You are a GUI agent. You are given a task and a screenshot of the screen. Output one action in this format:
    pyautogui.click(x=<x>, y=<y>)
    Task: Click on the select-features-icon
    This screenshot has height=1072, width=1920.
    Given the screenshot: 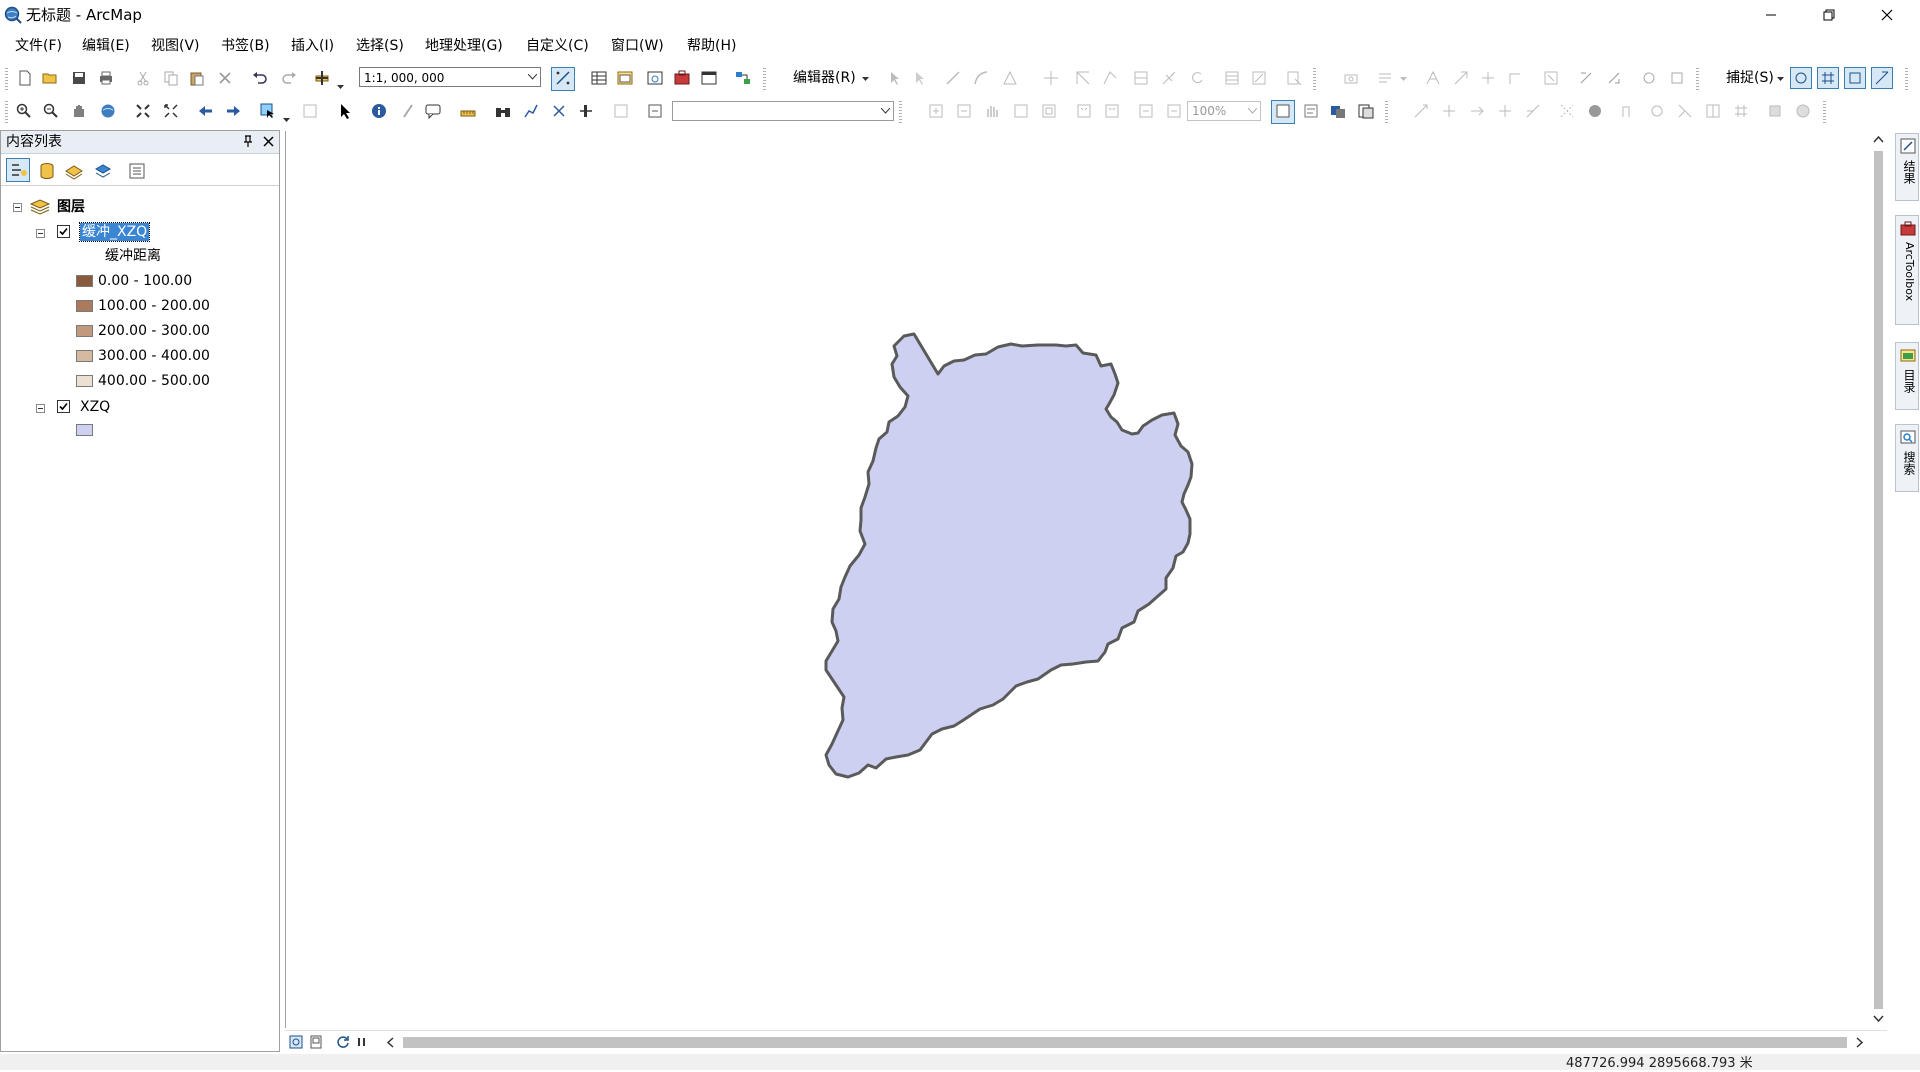 What is the action you would take?
    pyautogui.click(x=268, y=111)
    